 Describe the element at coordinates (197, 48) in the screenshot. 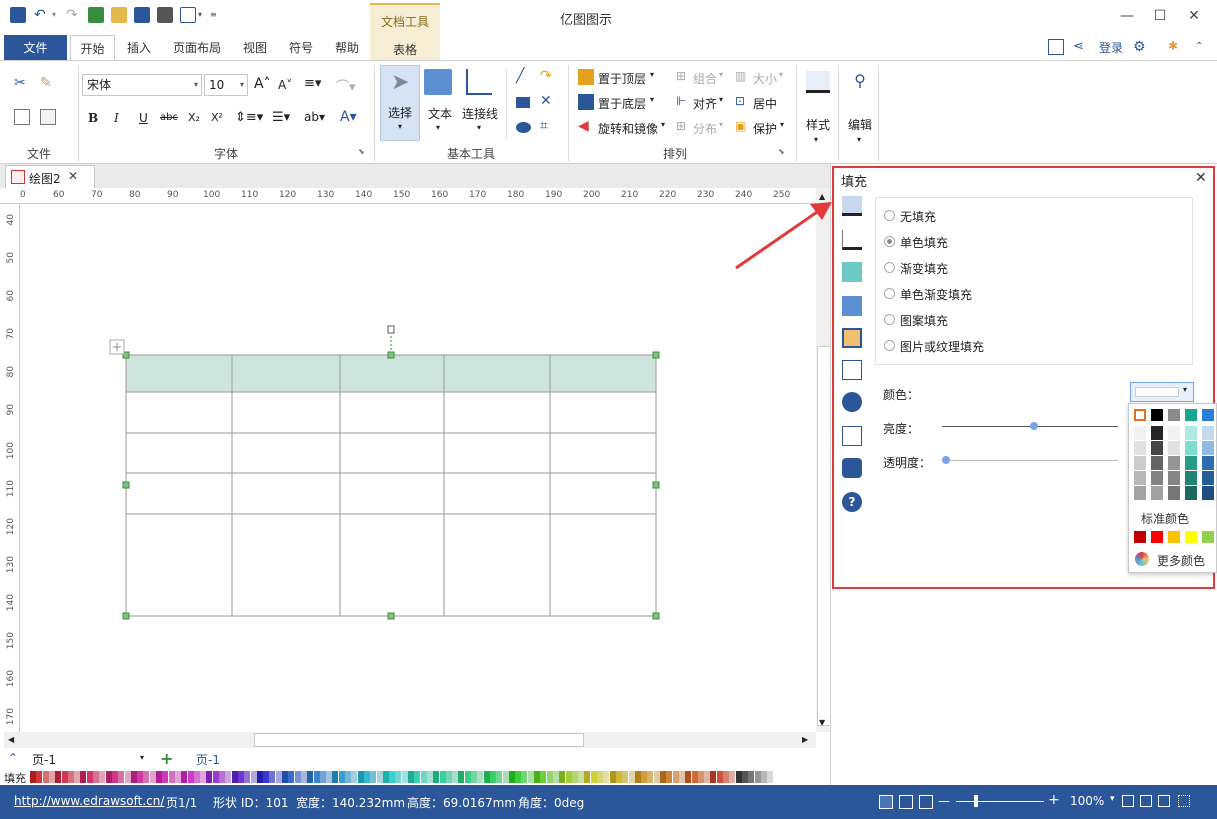

I see `tab-page-layout: 页面布局` at that location.